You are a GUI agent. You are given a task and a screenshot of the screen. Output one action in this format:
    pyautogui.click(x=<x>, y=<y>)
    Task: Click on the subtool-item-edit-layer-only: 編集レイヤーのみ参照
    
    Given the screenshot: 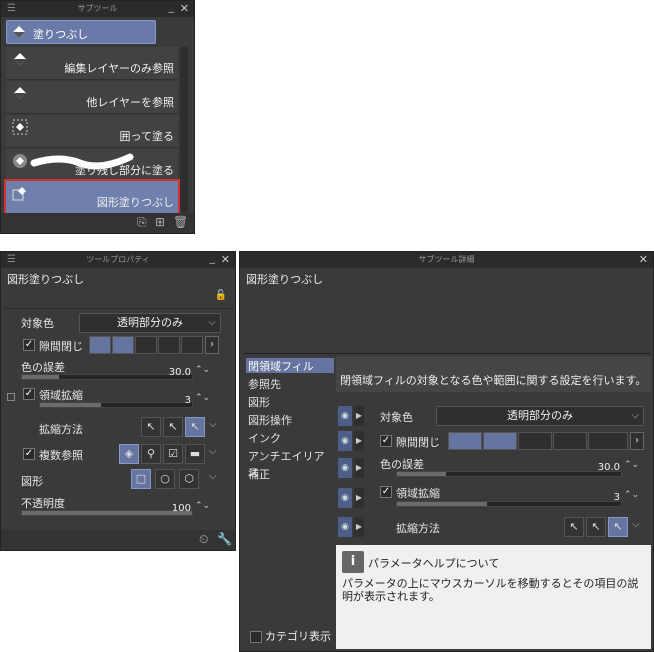 What is the action you would take?
    pyautogui.click(x=92, y=63)
    